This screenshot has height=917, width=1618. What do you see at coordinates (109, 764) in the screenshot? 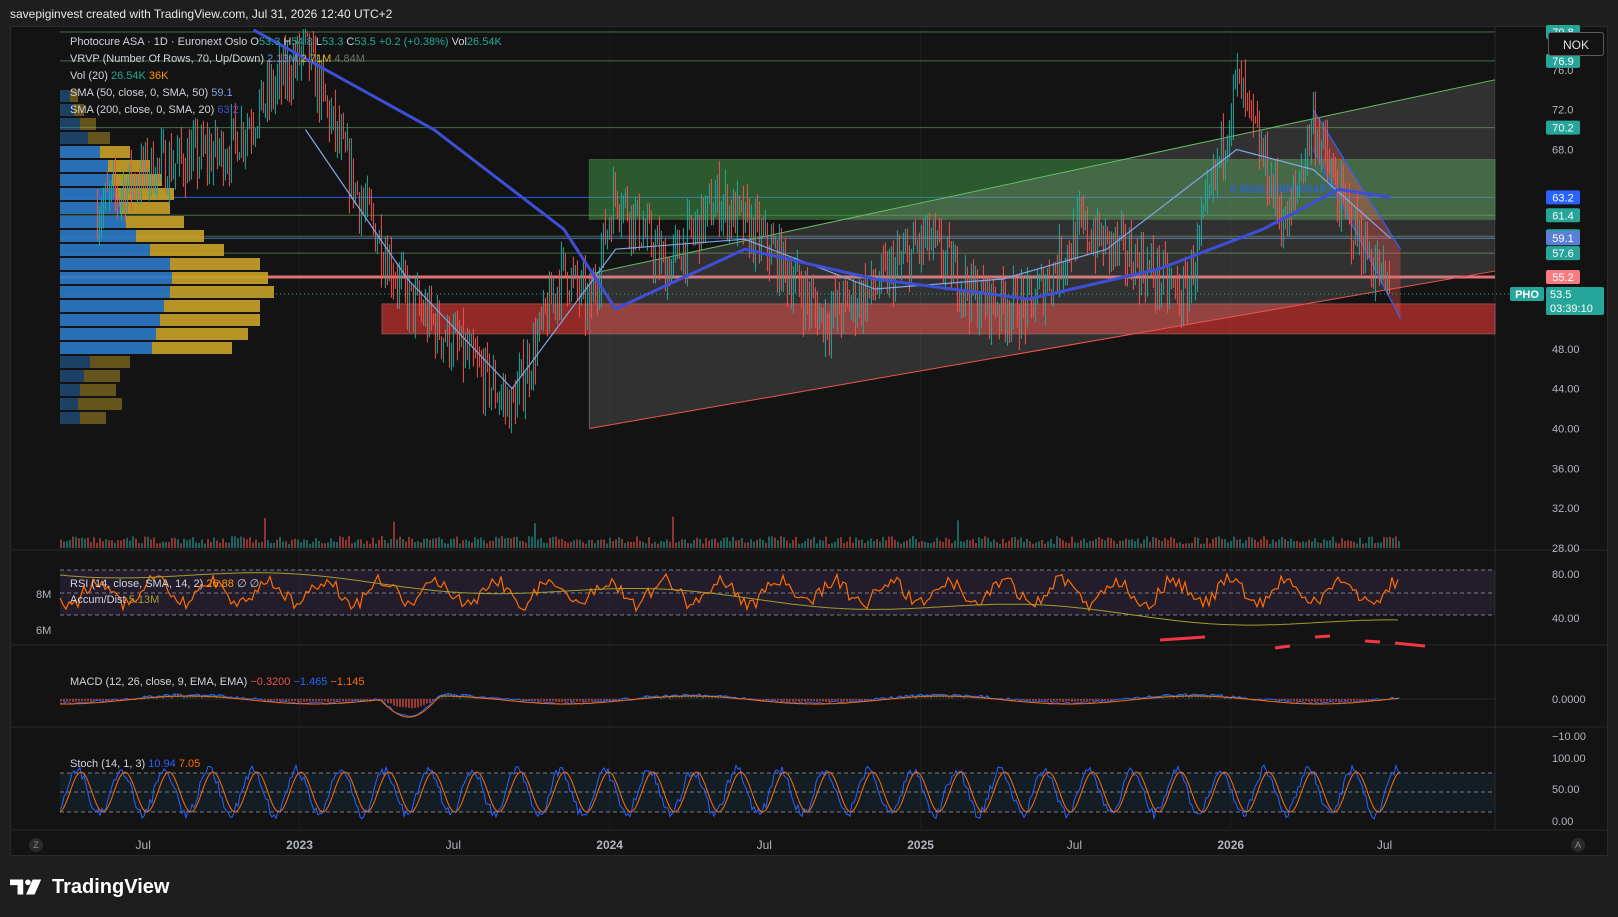
I see `legend-part: Stoch (14, 1, 3)` at bounding box center [109, 764].